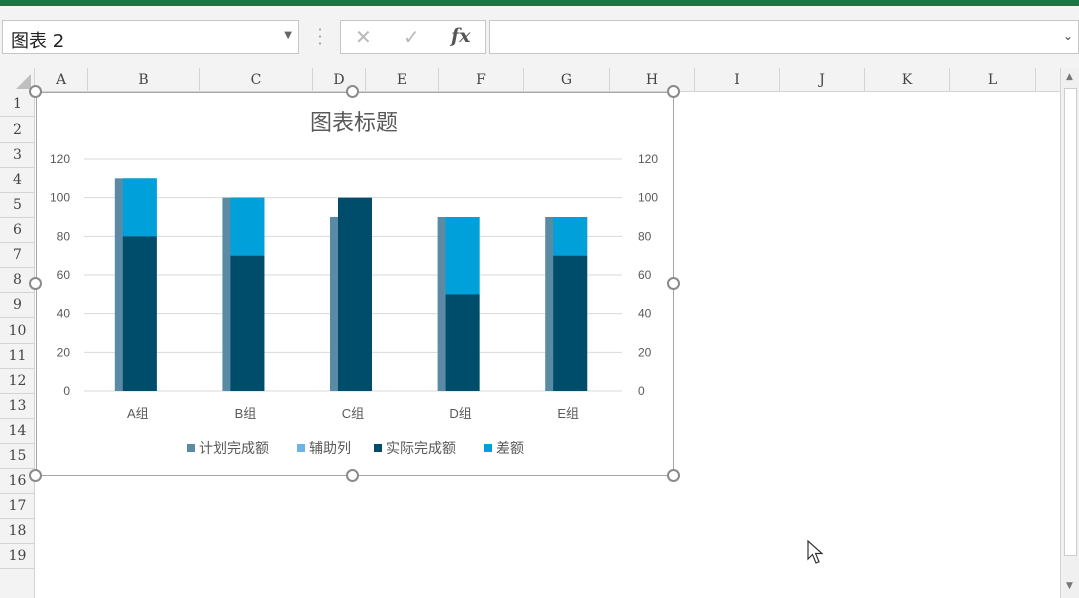 The image size is (1079, 598). What do you see at coordinates (150, 37) in the screenshot?
I see `name-box: 图表 2 ▼` at bounding box center [150, 37].